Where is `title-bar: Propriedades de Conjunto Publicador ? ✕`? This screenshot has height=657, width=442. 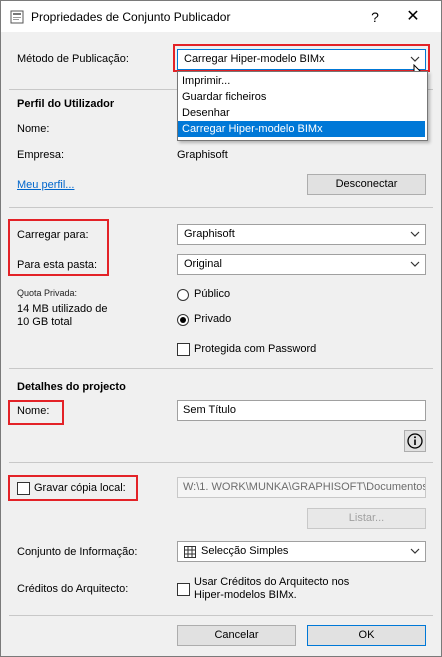 title-bar: Propriedades de Conjunto Publicador ? ✕ is located at coordinates (221, 16).